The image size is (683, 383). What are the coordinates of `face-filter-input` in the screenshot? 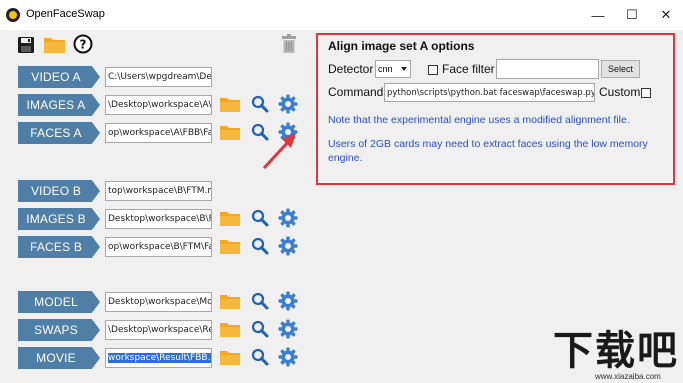 It's located at (547, 69).